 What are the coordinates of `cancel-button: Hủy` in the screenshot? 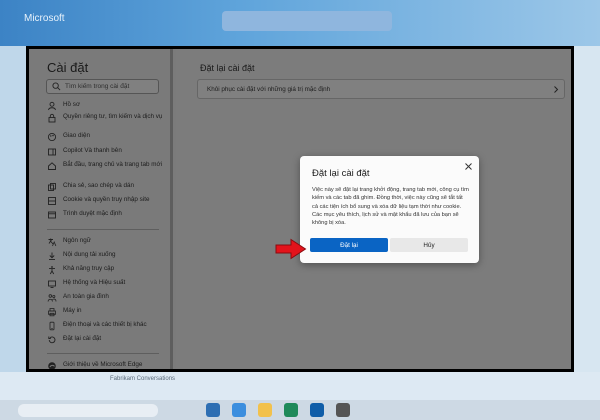 It's located at (429, 245).